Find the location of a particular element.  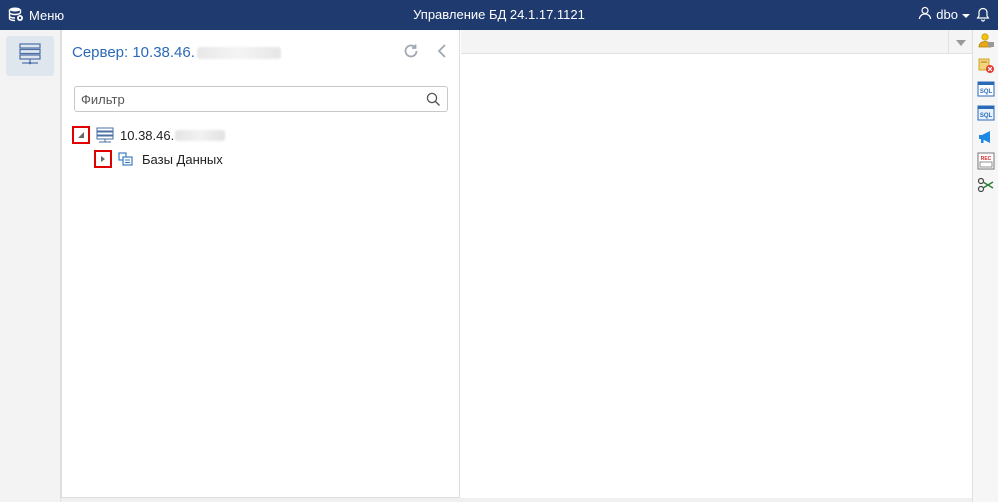

panel-title: Сервер: 10.38.46. is located at coordinates (176, 52).